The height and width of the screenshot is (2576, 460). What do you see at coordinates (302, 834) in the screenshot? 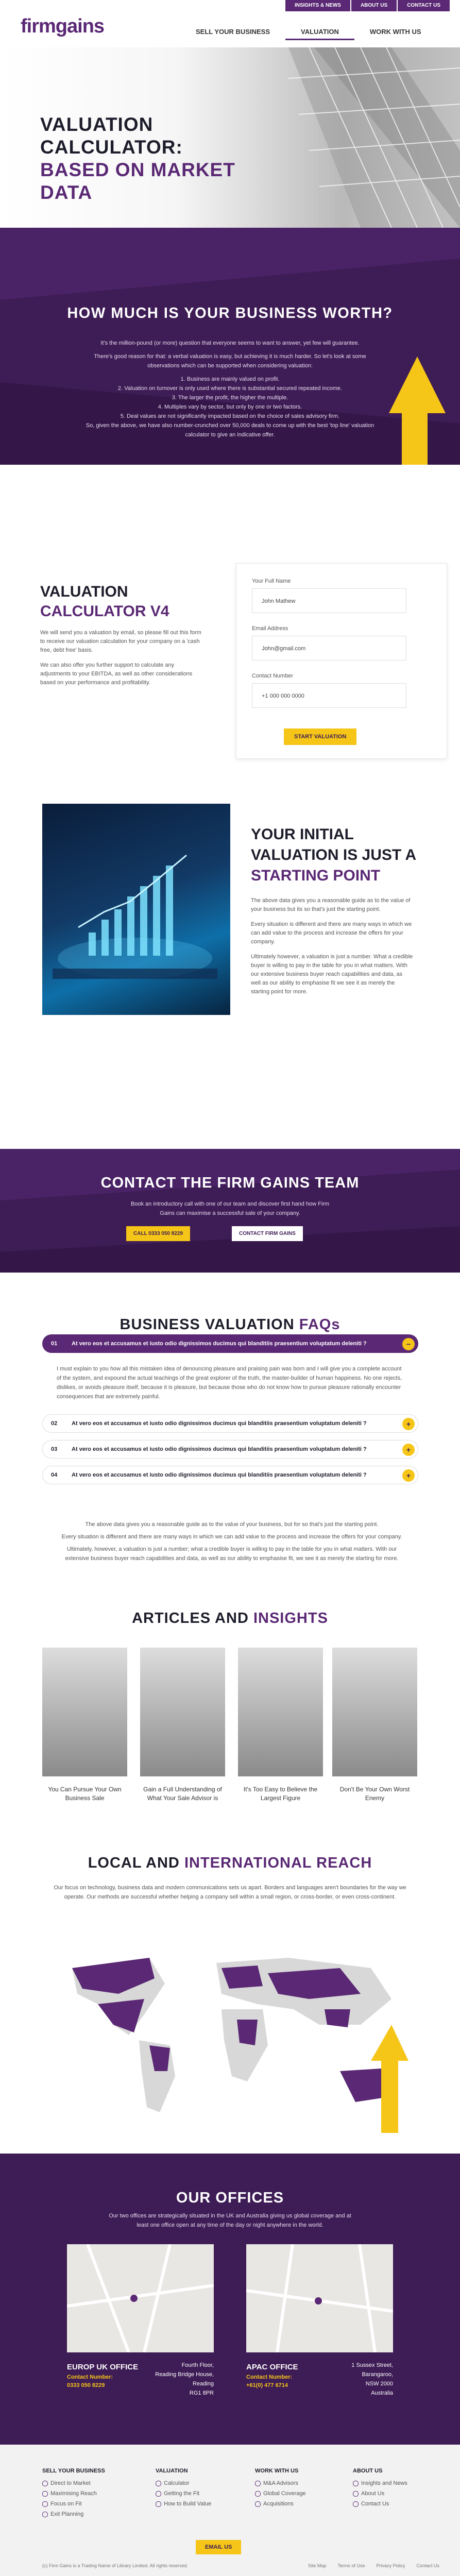
I see `starting-point-title-line1: YOUR INITIAL` at bounding box center [302, 834].